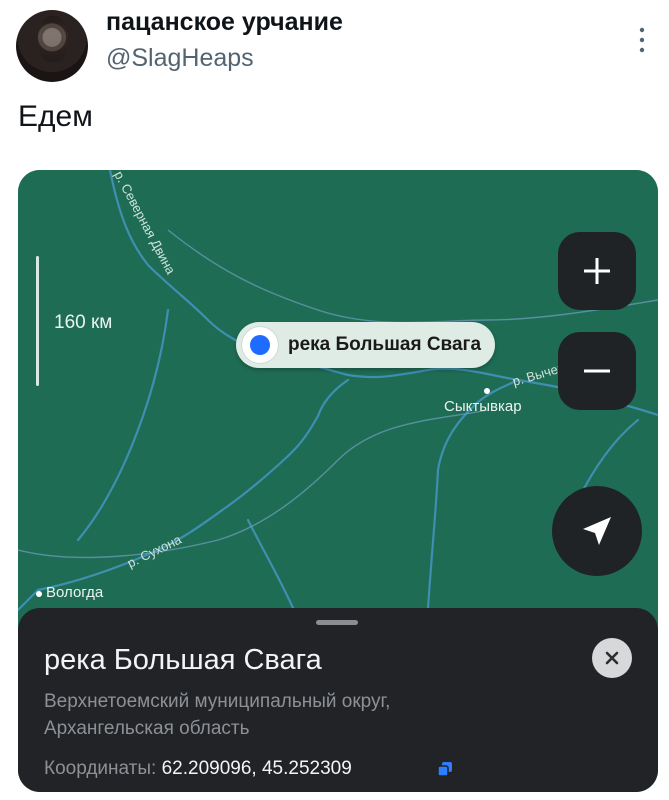 This screenshot has height=800, width=669. What do you see at coordinates (445, 769) in the screenshot?
I see `copy-icon` at bounding box center [445, 769].